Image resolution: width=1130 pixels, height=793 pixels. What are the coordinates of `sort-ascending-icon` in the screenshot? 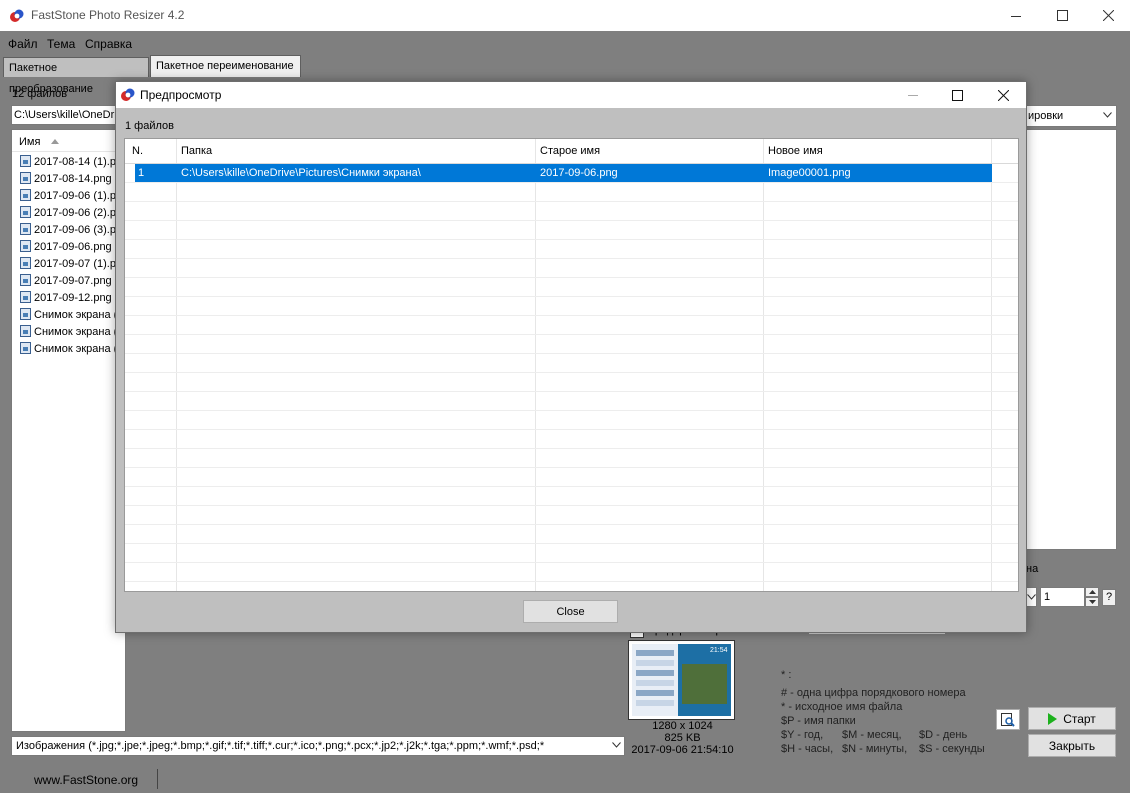 It's located at (55, 141).